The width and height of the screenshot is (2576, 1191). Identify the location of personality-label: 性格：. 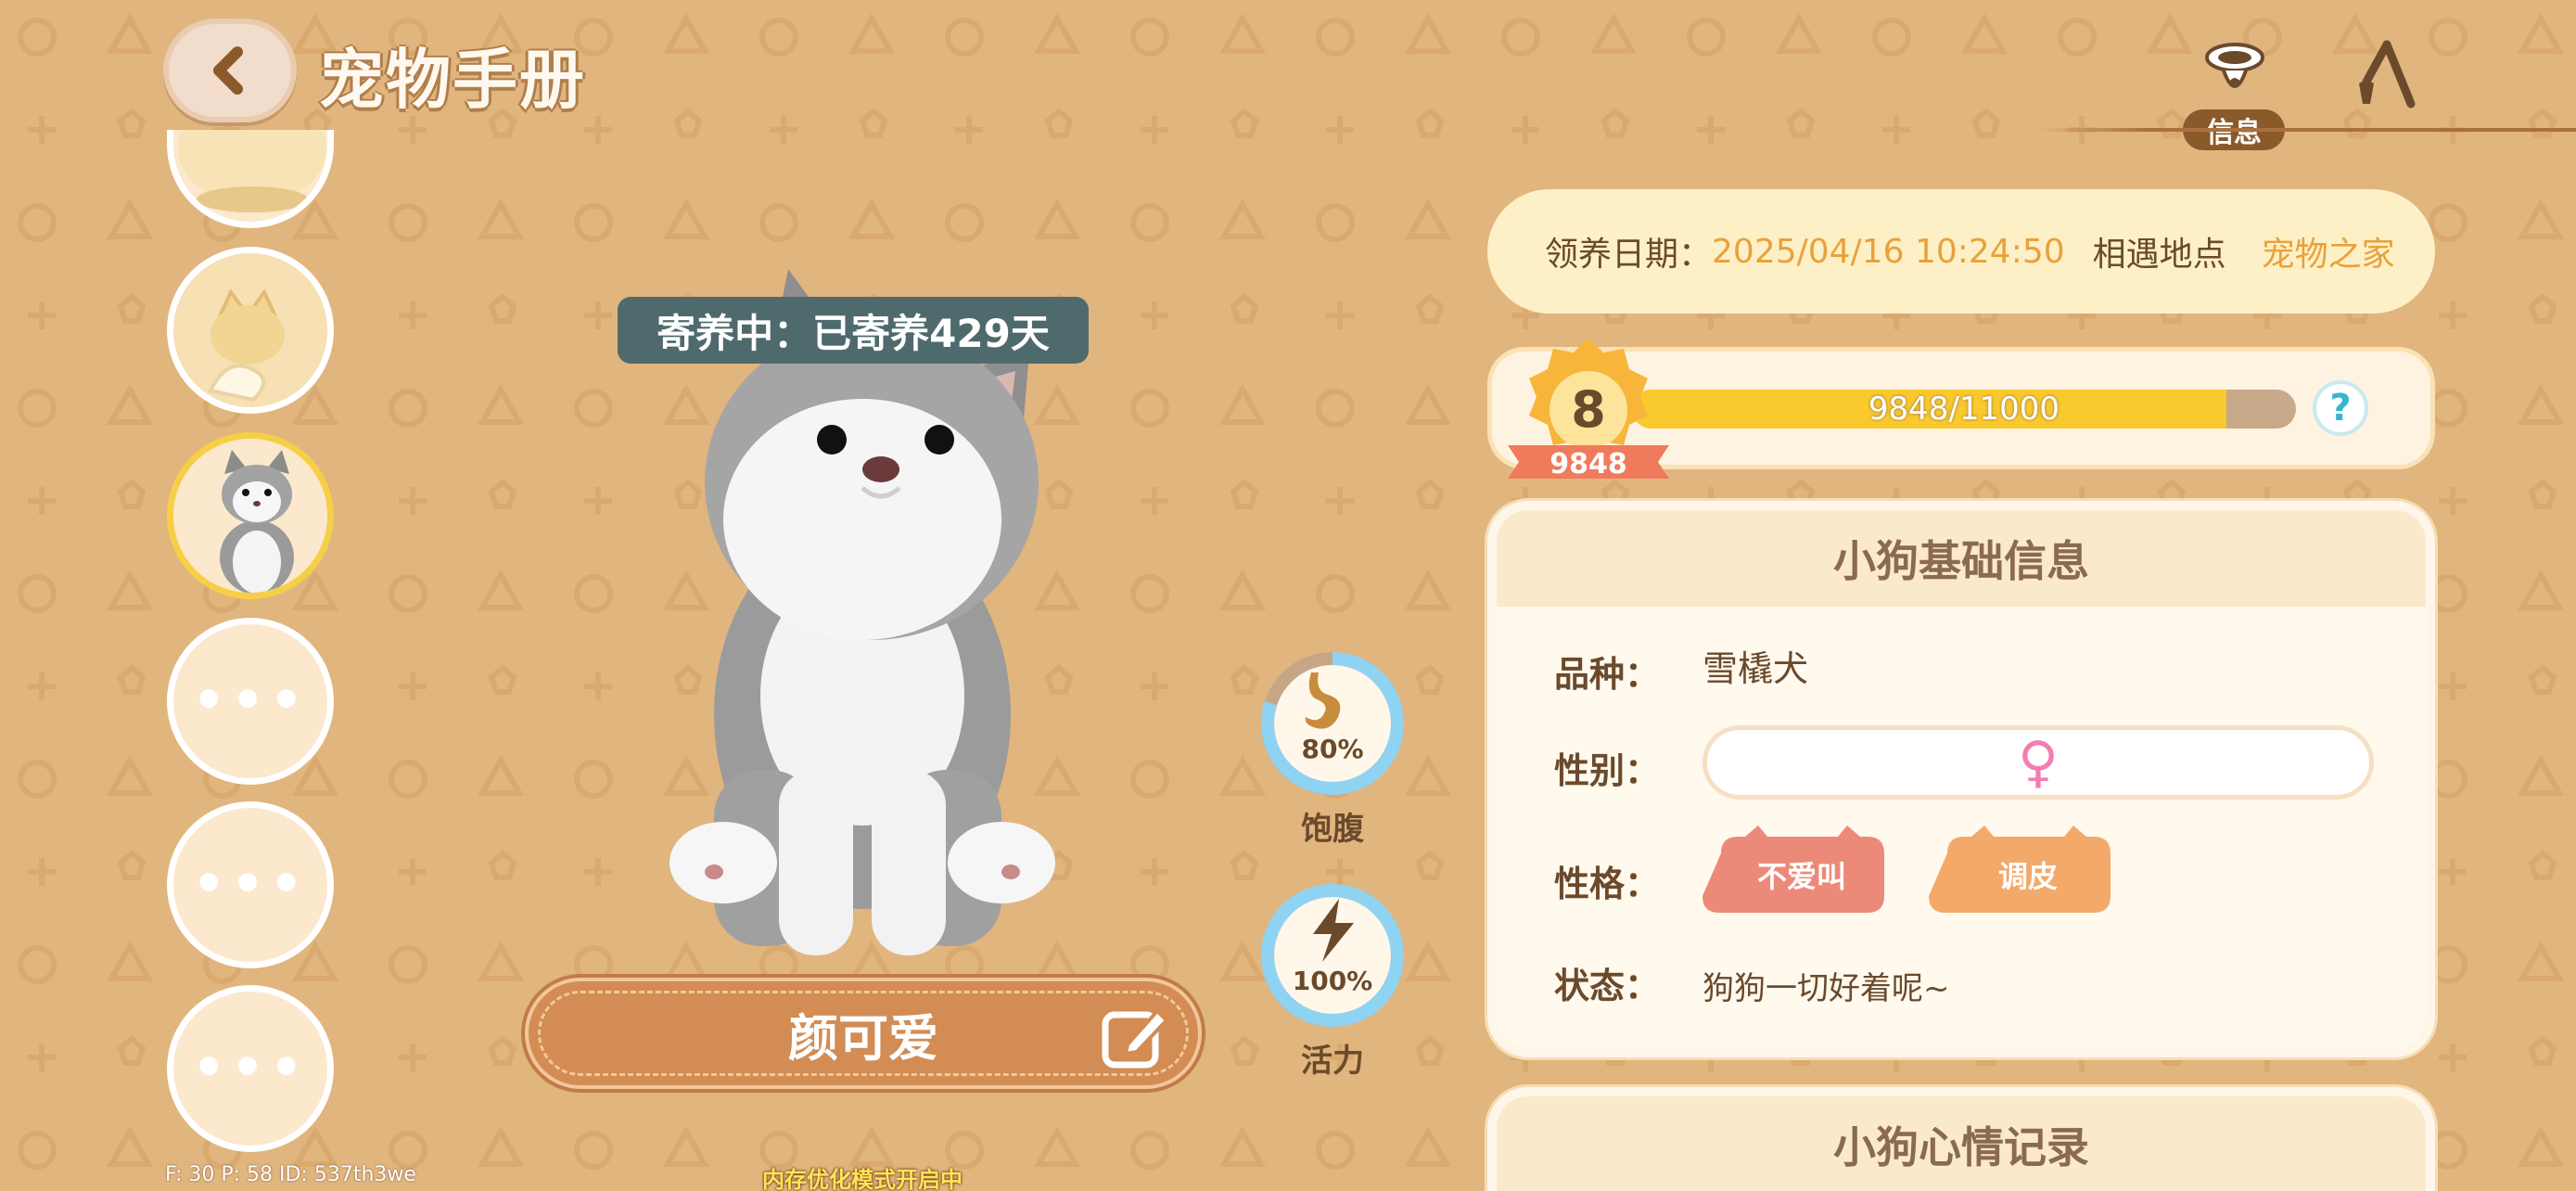
(1607, 884).